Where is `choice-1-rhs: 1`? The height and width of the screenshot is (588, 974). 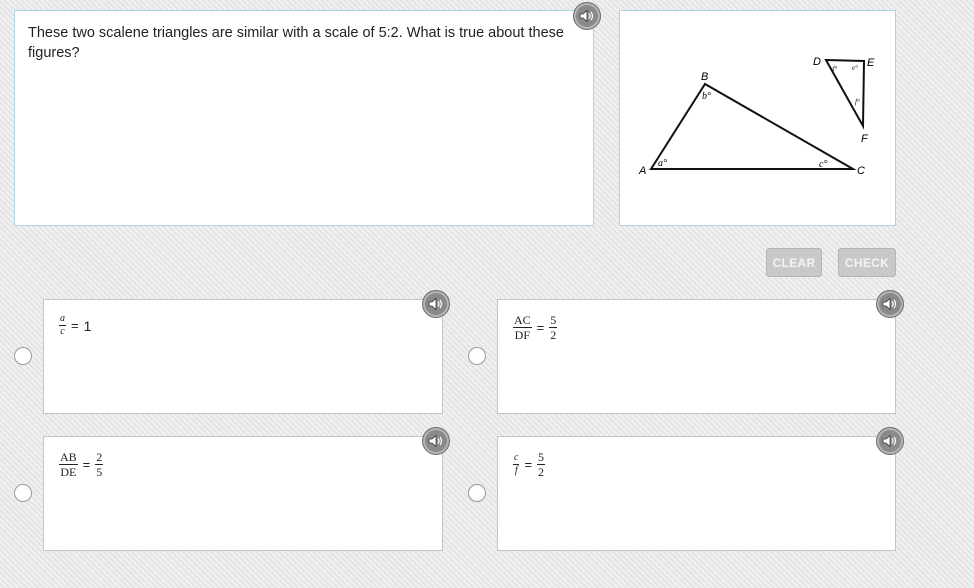
choice-1-rhs: 1 is located at coordinates (87, 325).